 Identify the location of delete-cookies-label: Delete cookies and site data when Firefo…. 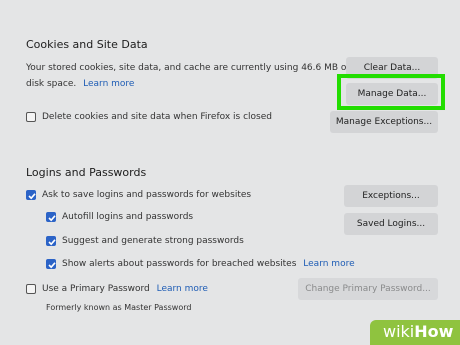
(157, 117).